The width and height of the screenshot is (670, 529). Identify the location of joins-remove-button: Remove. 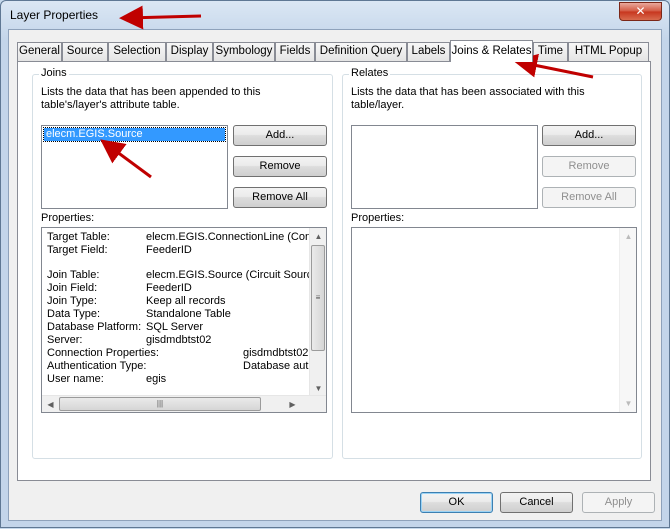
(280, 166).